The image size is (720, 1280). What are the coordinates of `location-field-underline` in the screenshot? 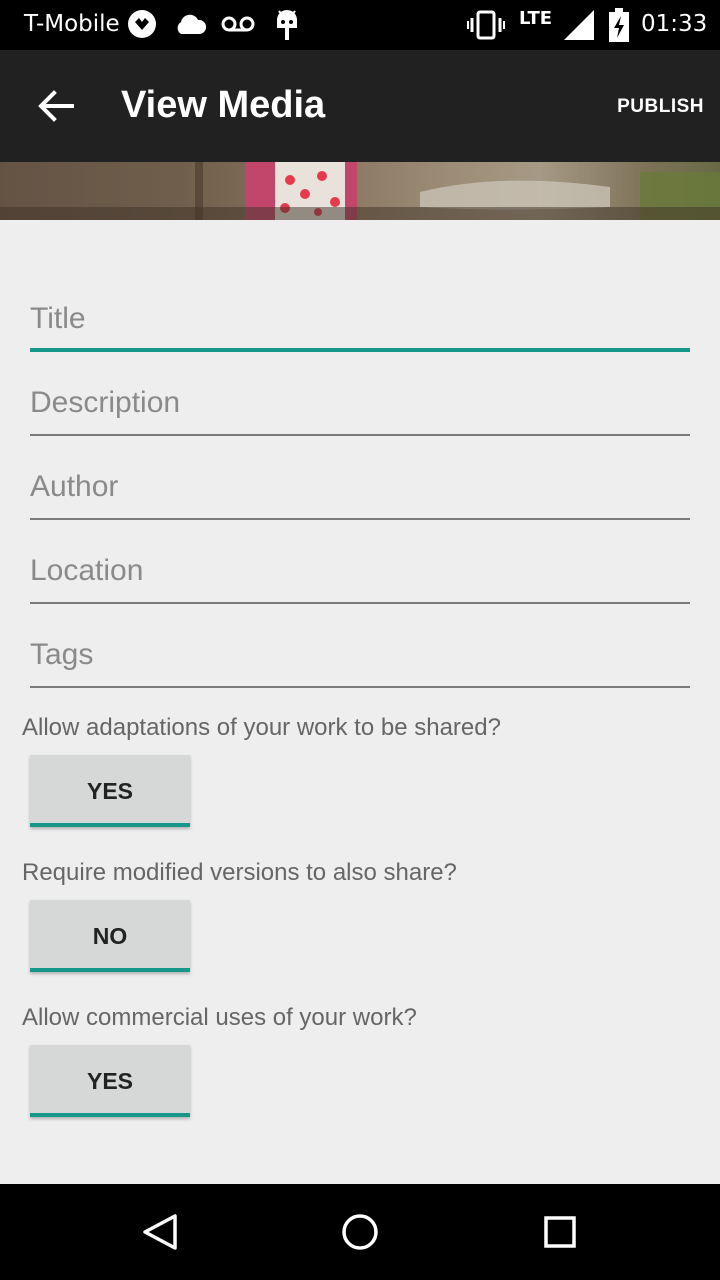 It's located at (360, 603).